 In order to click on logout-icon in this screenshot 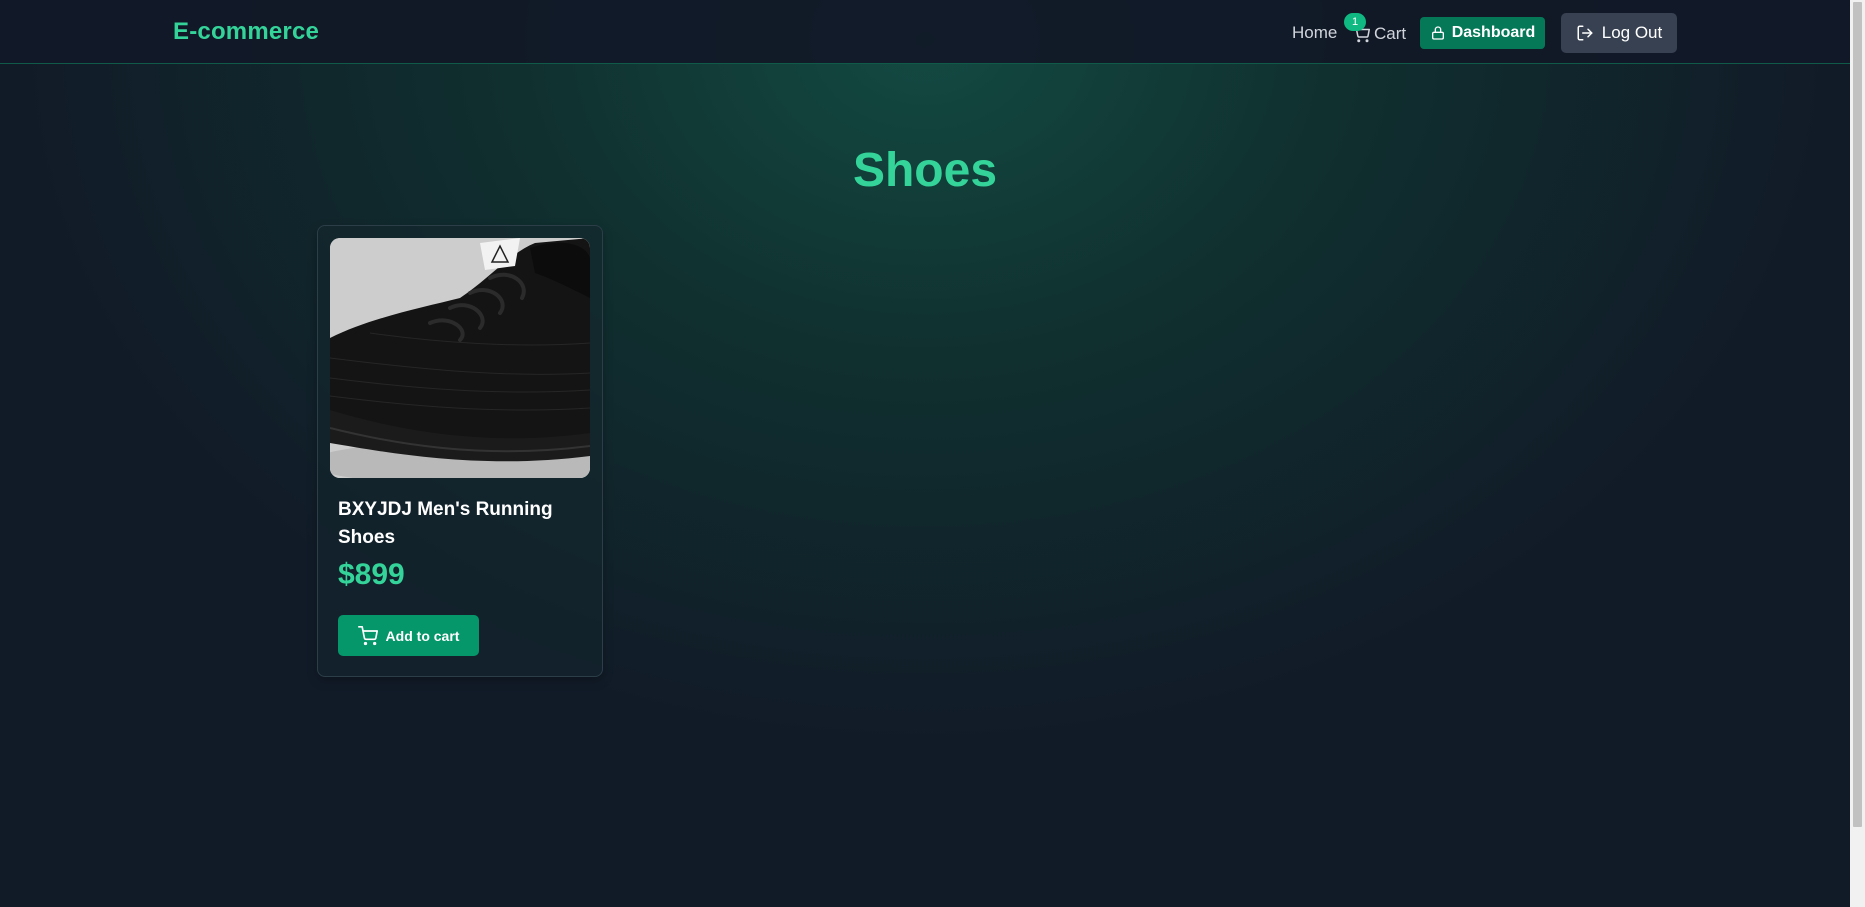, I will do `click(1585, 33)`.